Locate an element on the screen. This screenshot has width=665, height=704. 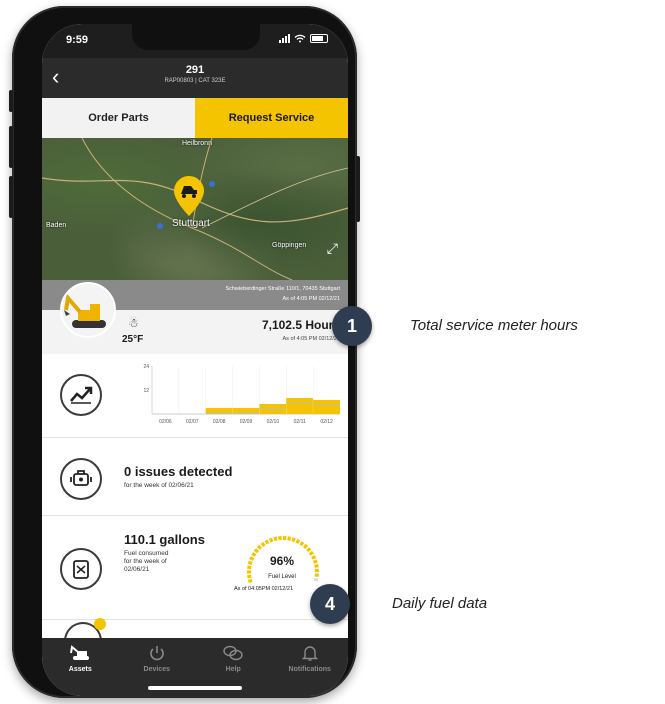
chart-y-tick-label: 12 is located at coordinates (146, 391).